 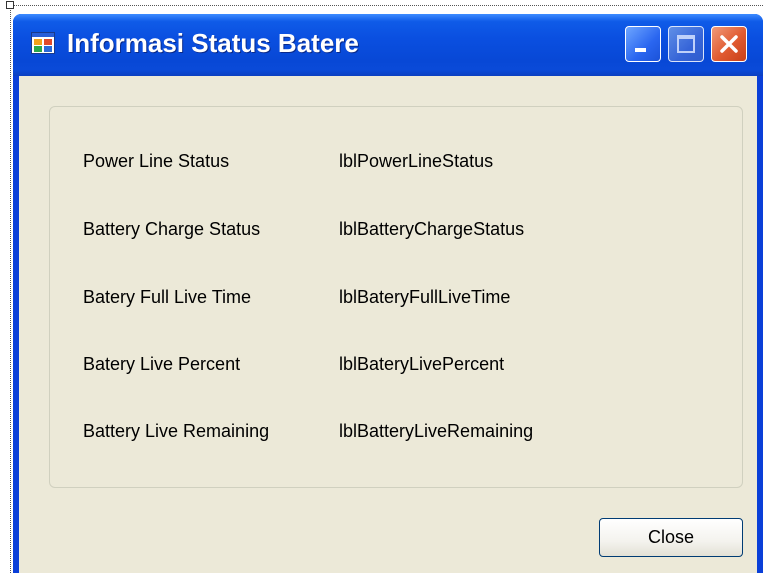 What do you see at coordinates (43, 43) in the screenshot?
I see `app-window-icon` at bounding box center [43, 43].